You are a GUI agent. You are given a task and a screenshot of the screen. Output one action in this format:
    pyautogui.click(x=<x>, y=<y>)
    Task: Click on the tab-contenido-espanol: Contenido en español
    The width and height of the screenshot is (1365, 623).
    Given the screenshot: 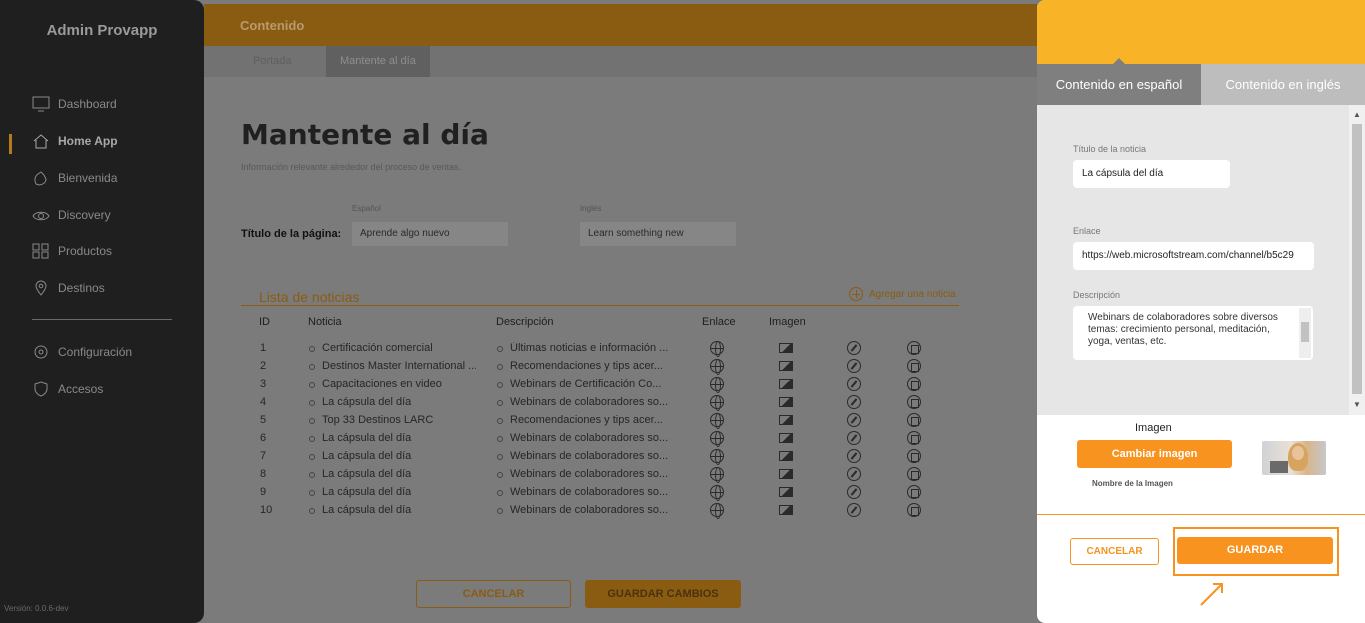 What is the action you would take?
    pyautogui.click(x=1119, y=84)
    